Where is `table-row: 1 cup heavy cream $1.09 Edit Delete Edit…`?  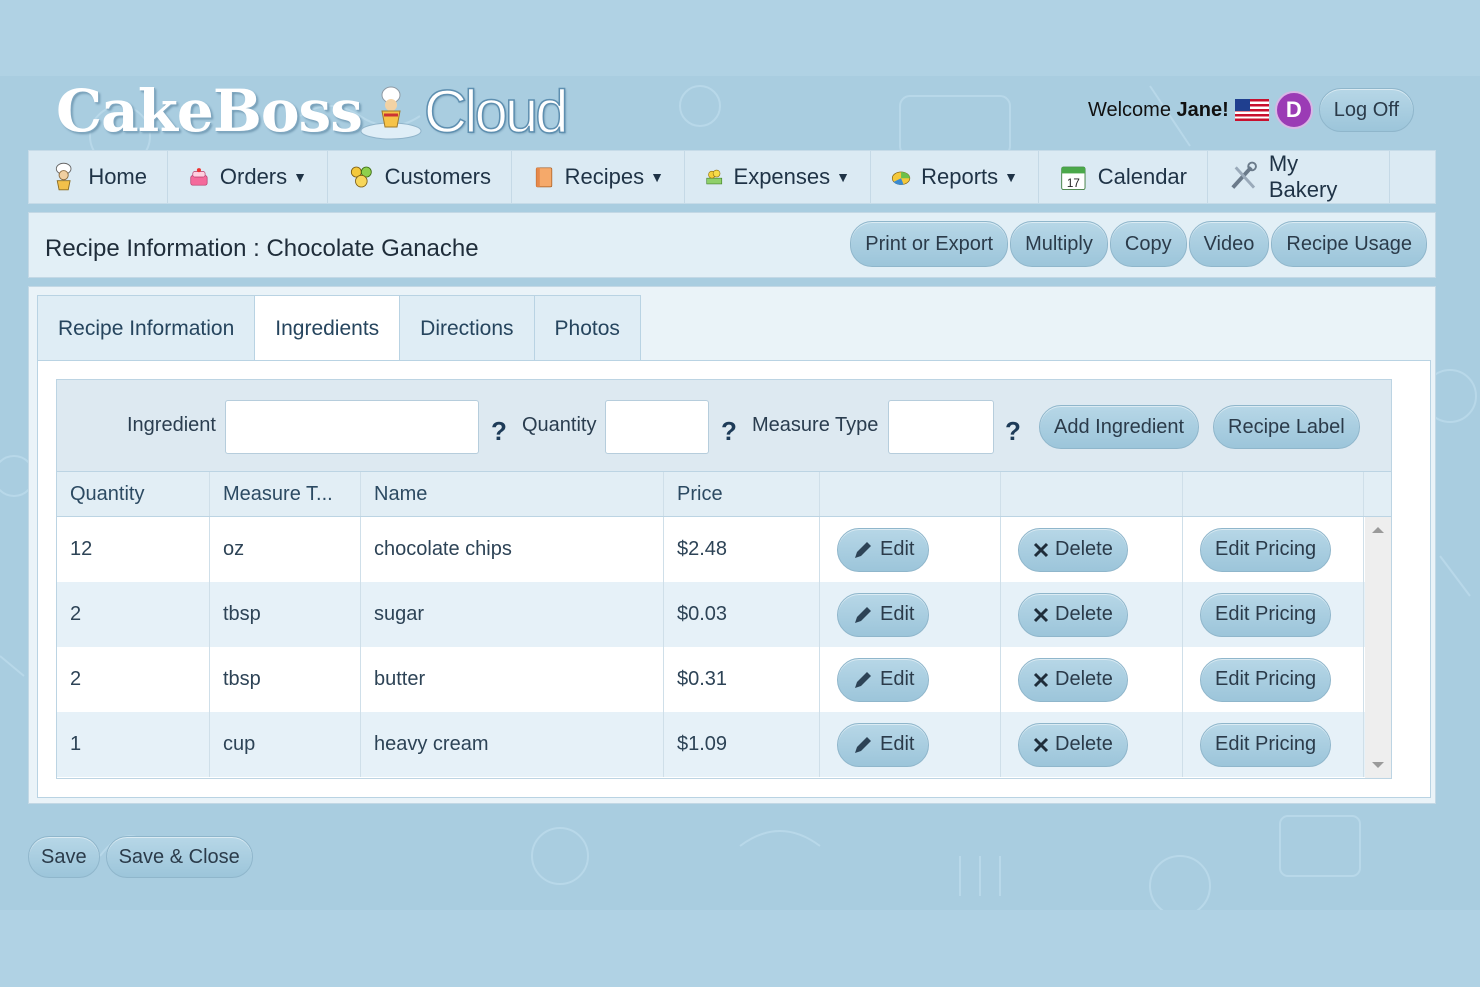 table-row: 1 cup heavy cream $1.09 Edit Delete Edit… is located at coordinates (724, 744).